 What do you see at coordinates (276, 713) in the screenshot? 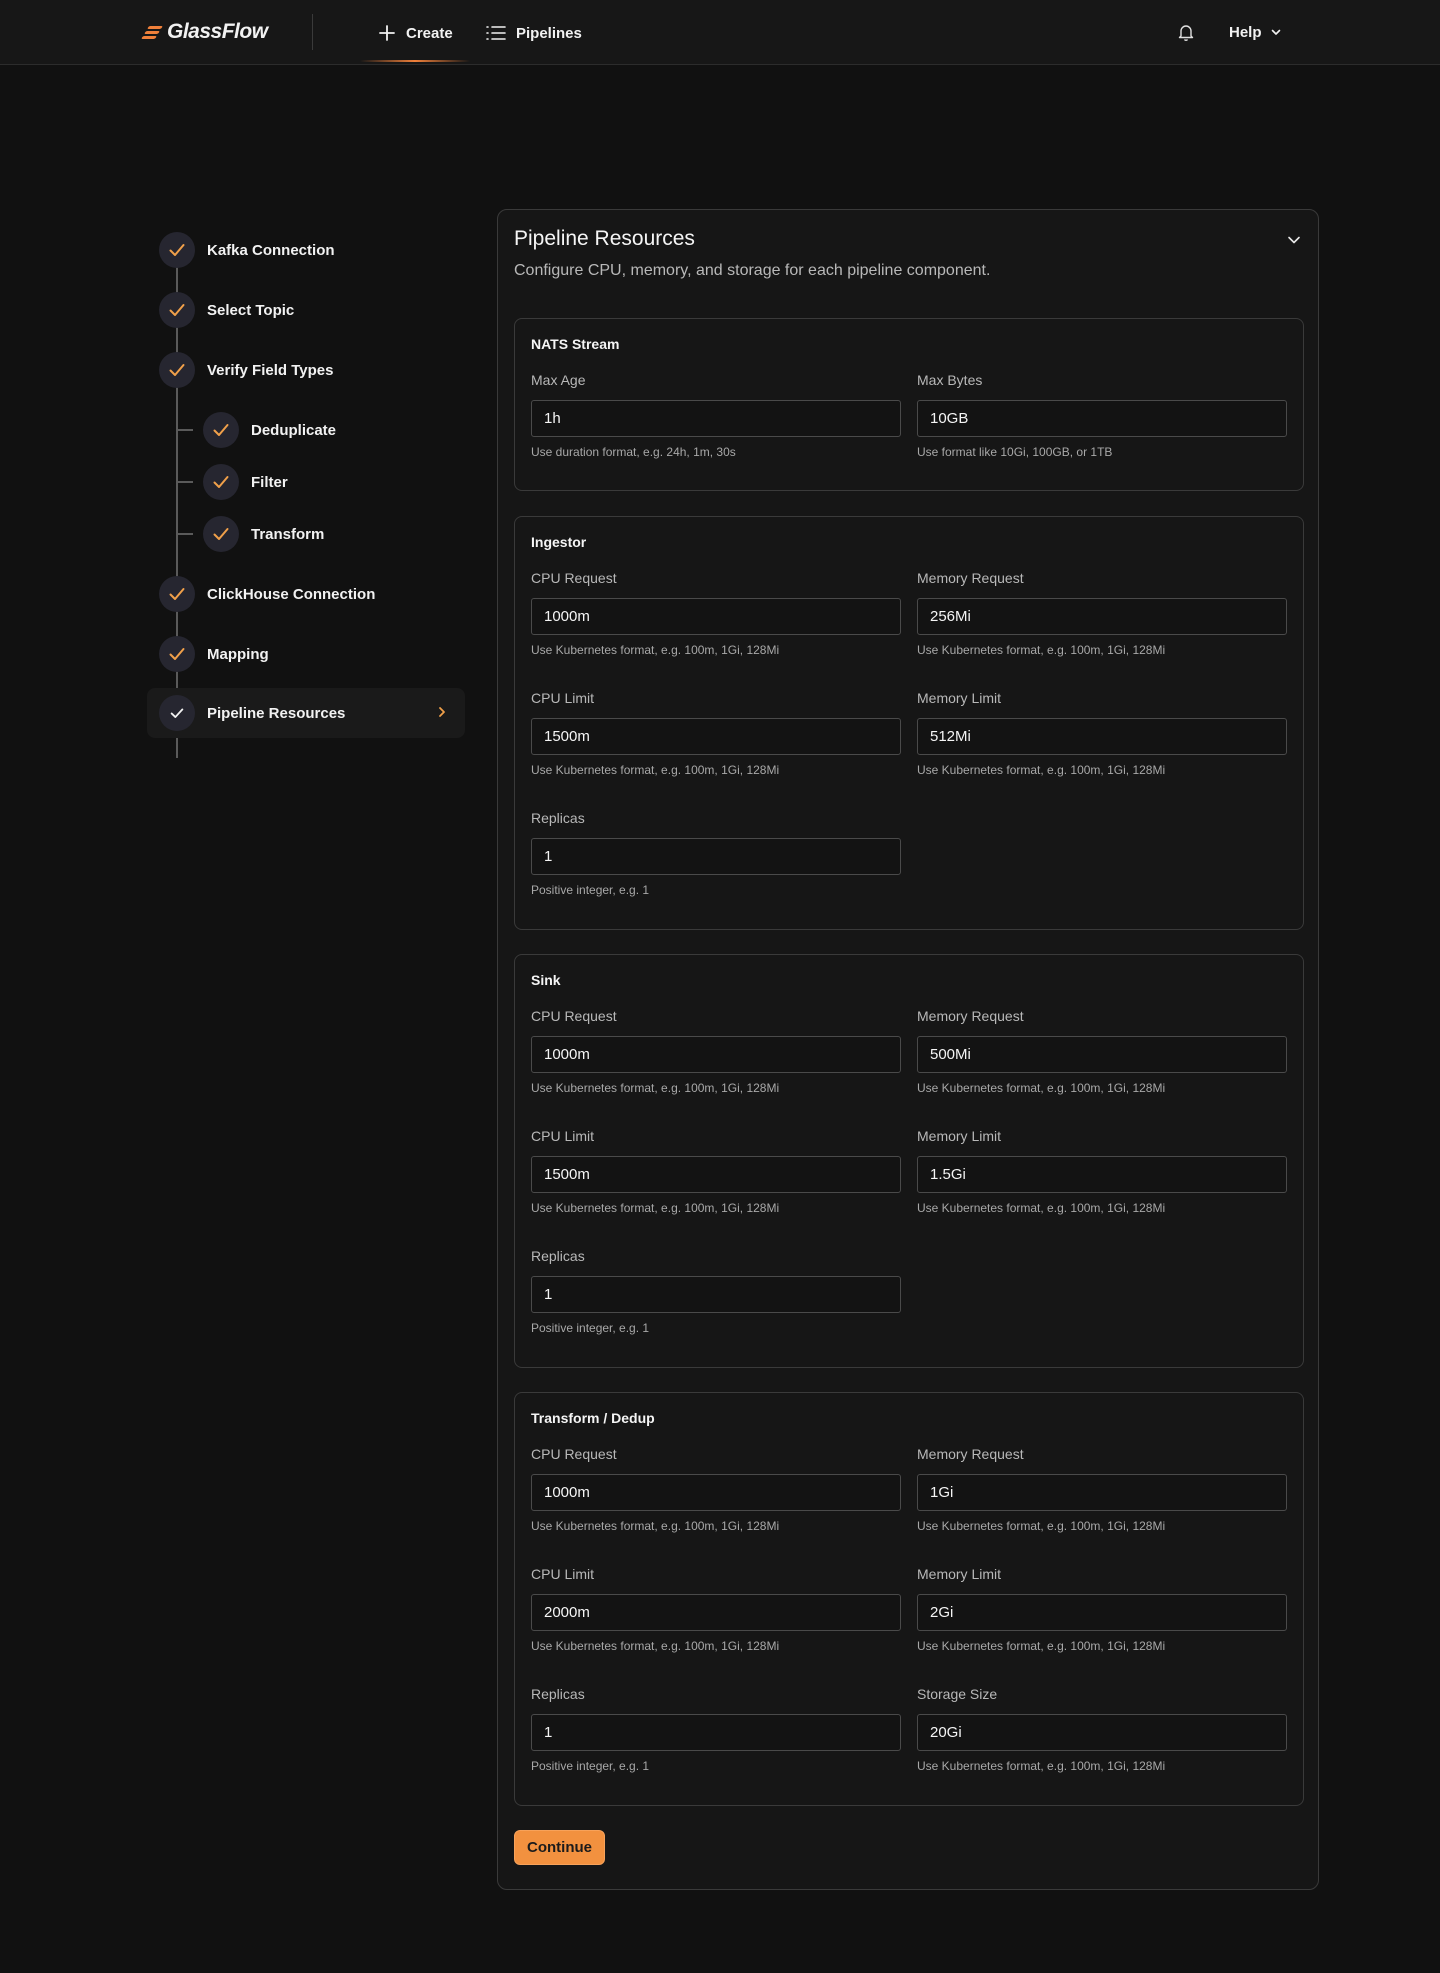
I see `step-label: Pipeline Resources` at bounding box center [276, 713].